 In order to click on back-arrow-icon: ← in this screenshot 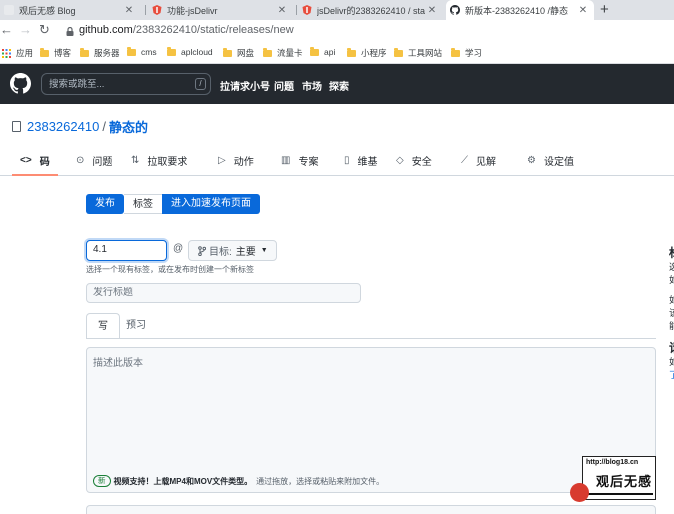, I will do `click(6, 29)`.